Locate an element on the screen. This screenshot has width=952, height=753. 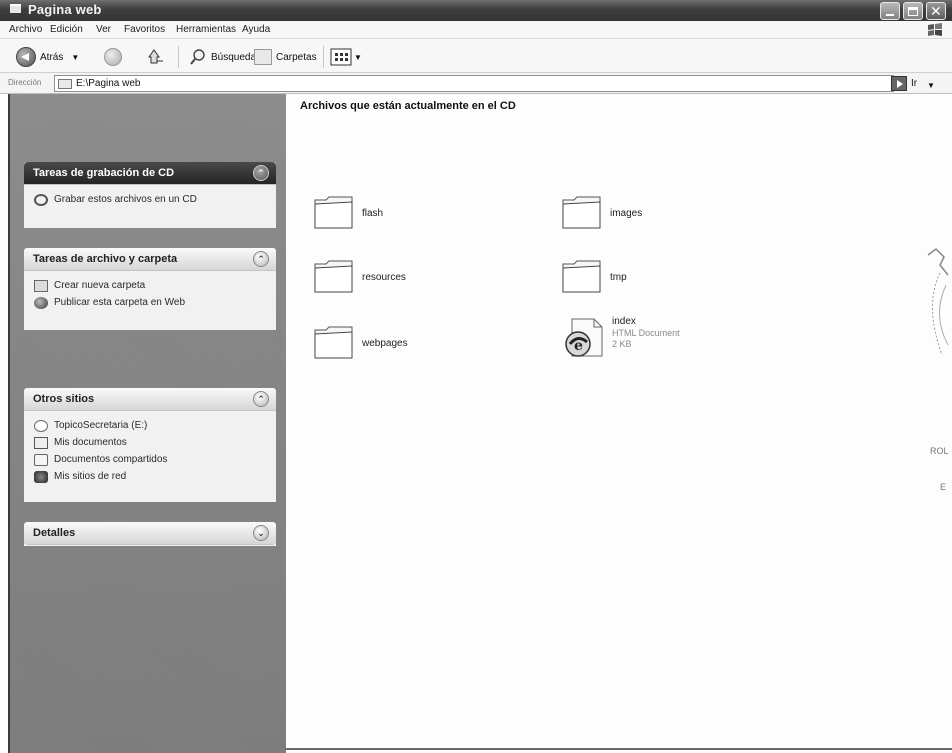
panel-title-other: Otros sitios is located at coordinates (64, 399).